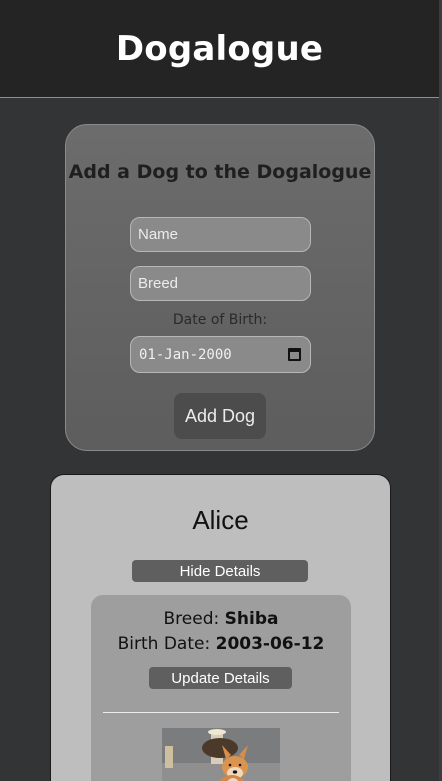 The image size is (442, 781). What do you see at coordinates (220, 520) in the screenshot?
I see `dog-name: Alice` at bounding box center [220, 520].